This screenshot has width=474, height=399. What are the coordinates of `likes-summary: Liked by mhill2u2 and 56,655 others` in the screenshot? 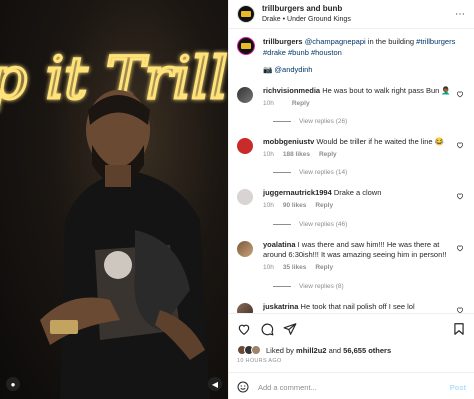 It's located at (351, 350).